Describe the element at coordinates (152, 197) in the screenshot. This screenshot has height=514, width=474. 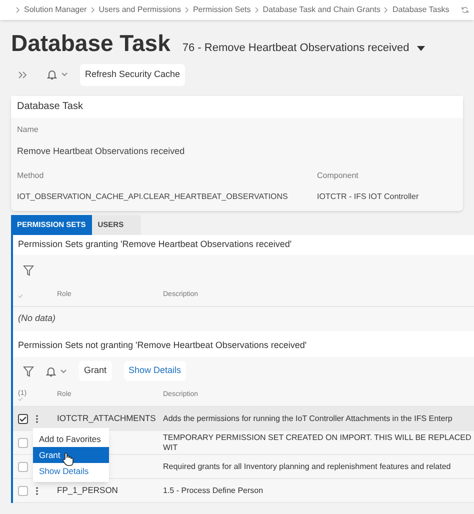
I see `field-value: IOT_OBSERVATION_CACHE_API.CLEAR_HEARTBEAT_OBSERVATIONS` at that location.